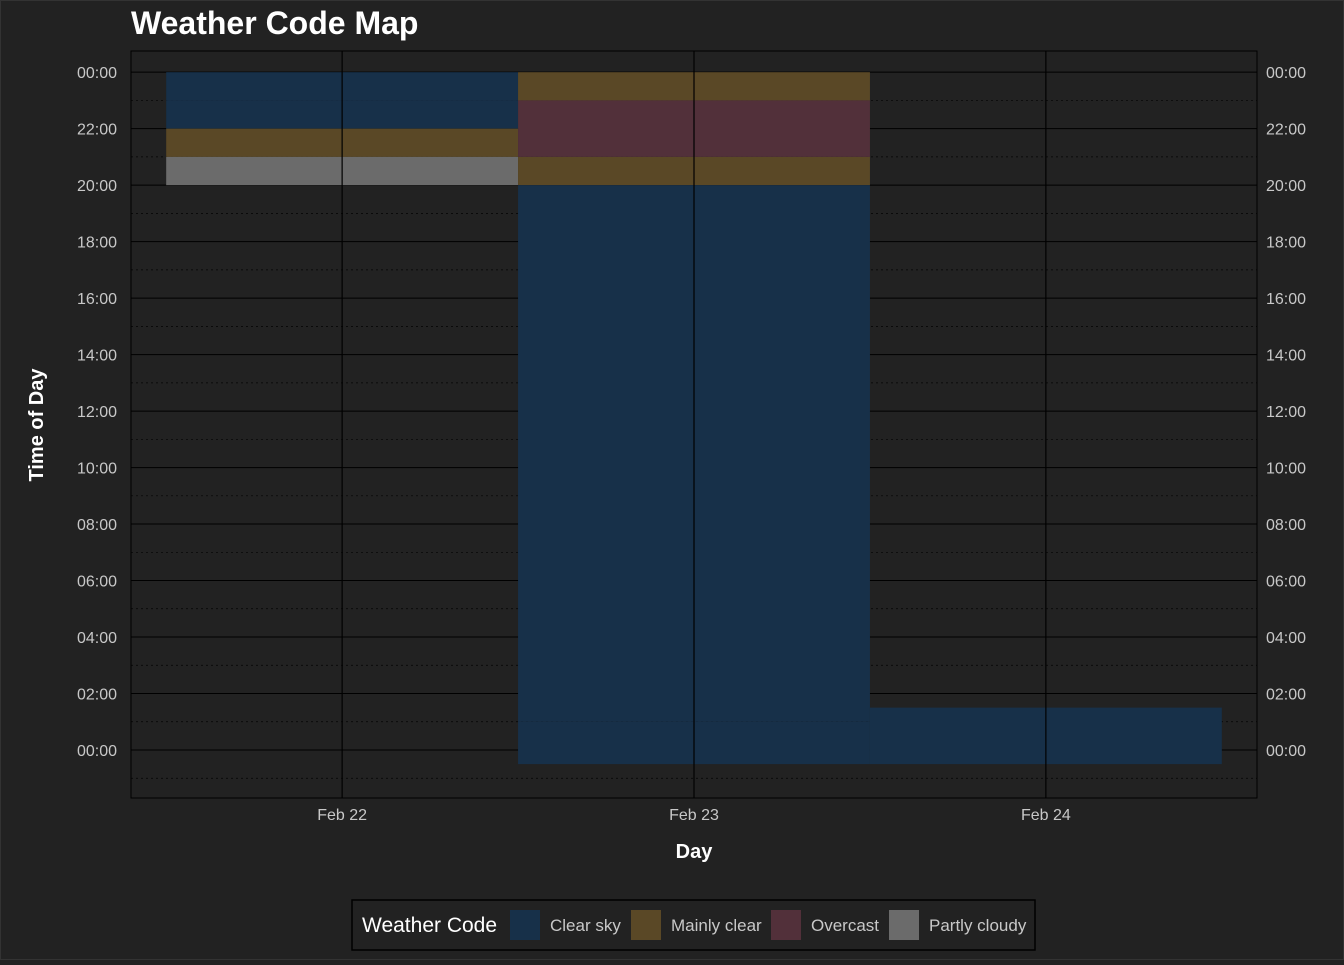 The height and width of the screenshot is (965, 1344). I want to click on y-tick-label-right: 06:00, so click(1286, 582).